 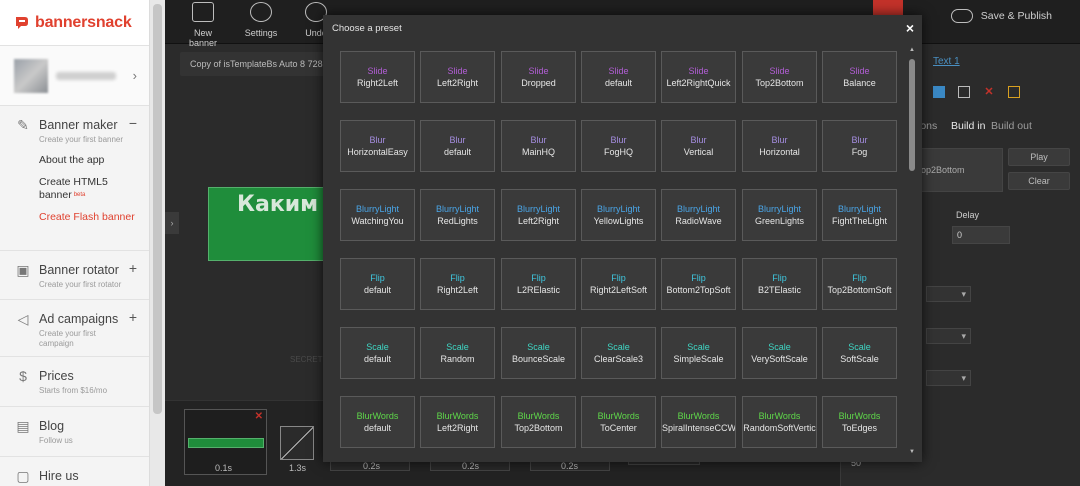 I want to click on pencil-icon: ✎, so click(x=23, y=124).